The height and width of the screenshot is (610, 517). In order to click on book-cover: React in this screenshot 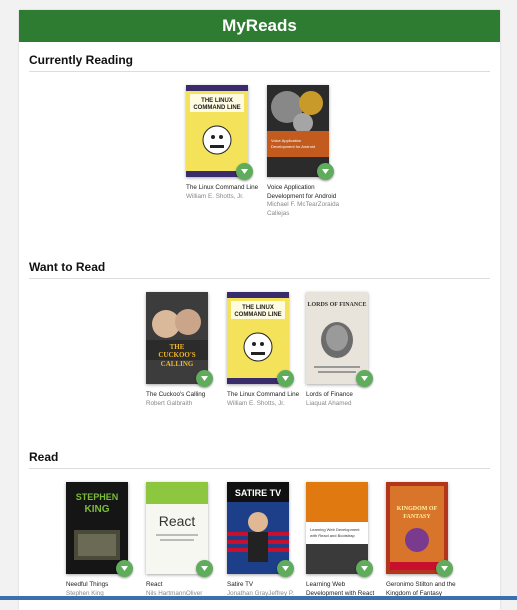, I will do `click(177, 528)`.